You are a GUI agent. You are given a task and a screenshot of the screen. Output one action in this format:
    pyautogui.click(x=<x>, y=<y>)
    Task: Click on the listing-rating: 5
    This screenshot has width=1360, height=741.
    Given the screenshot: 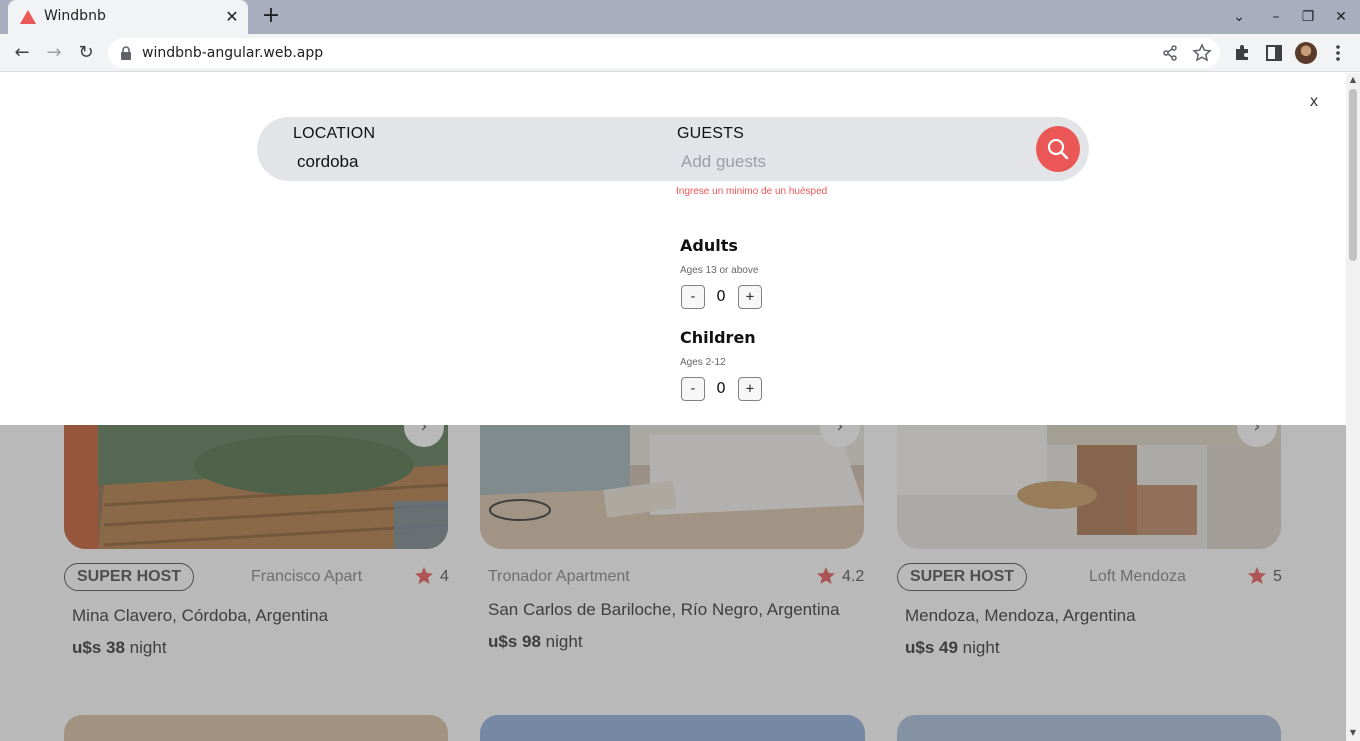 What is the action you would take?
    pyautogui.click(x=1277, y=576)
    